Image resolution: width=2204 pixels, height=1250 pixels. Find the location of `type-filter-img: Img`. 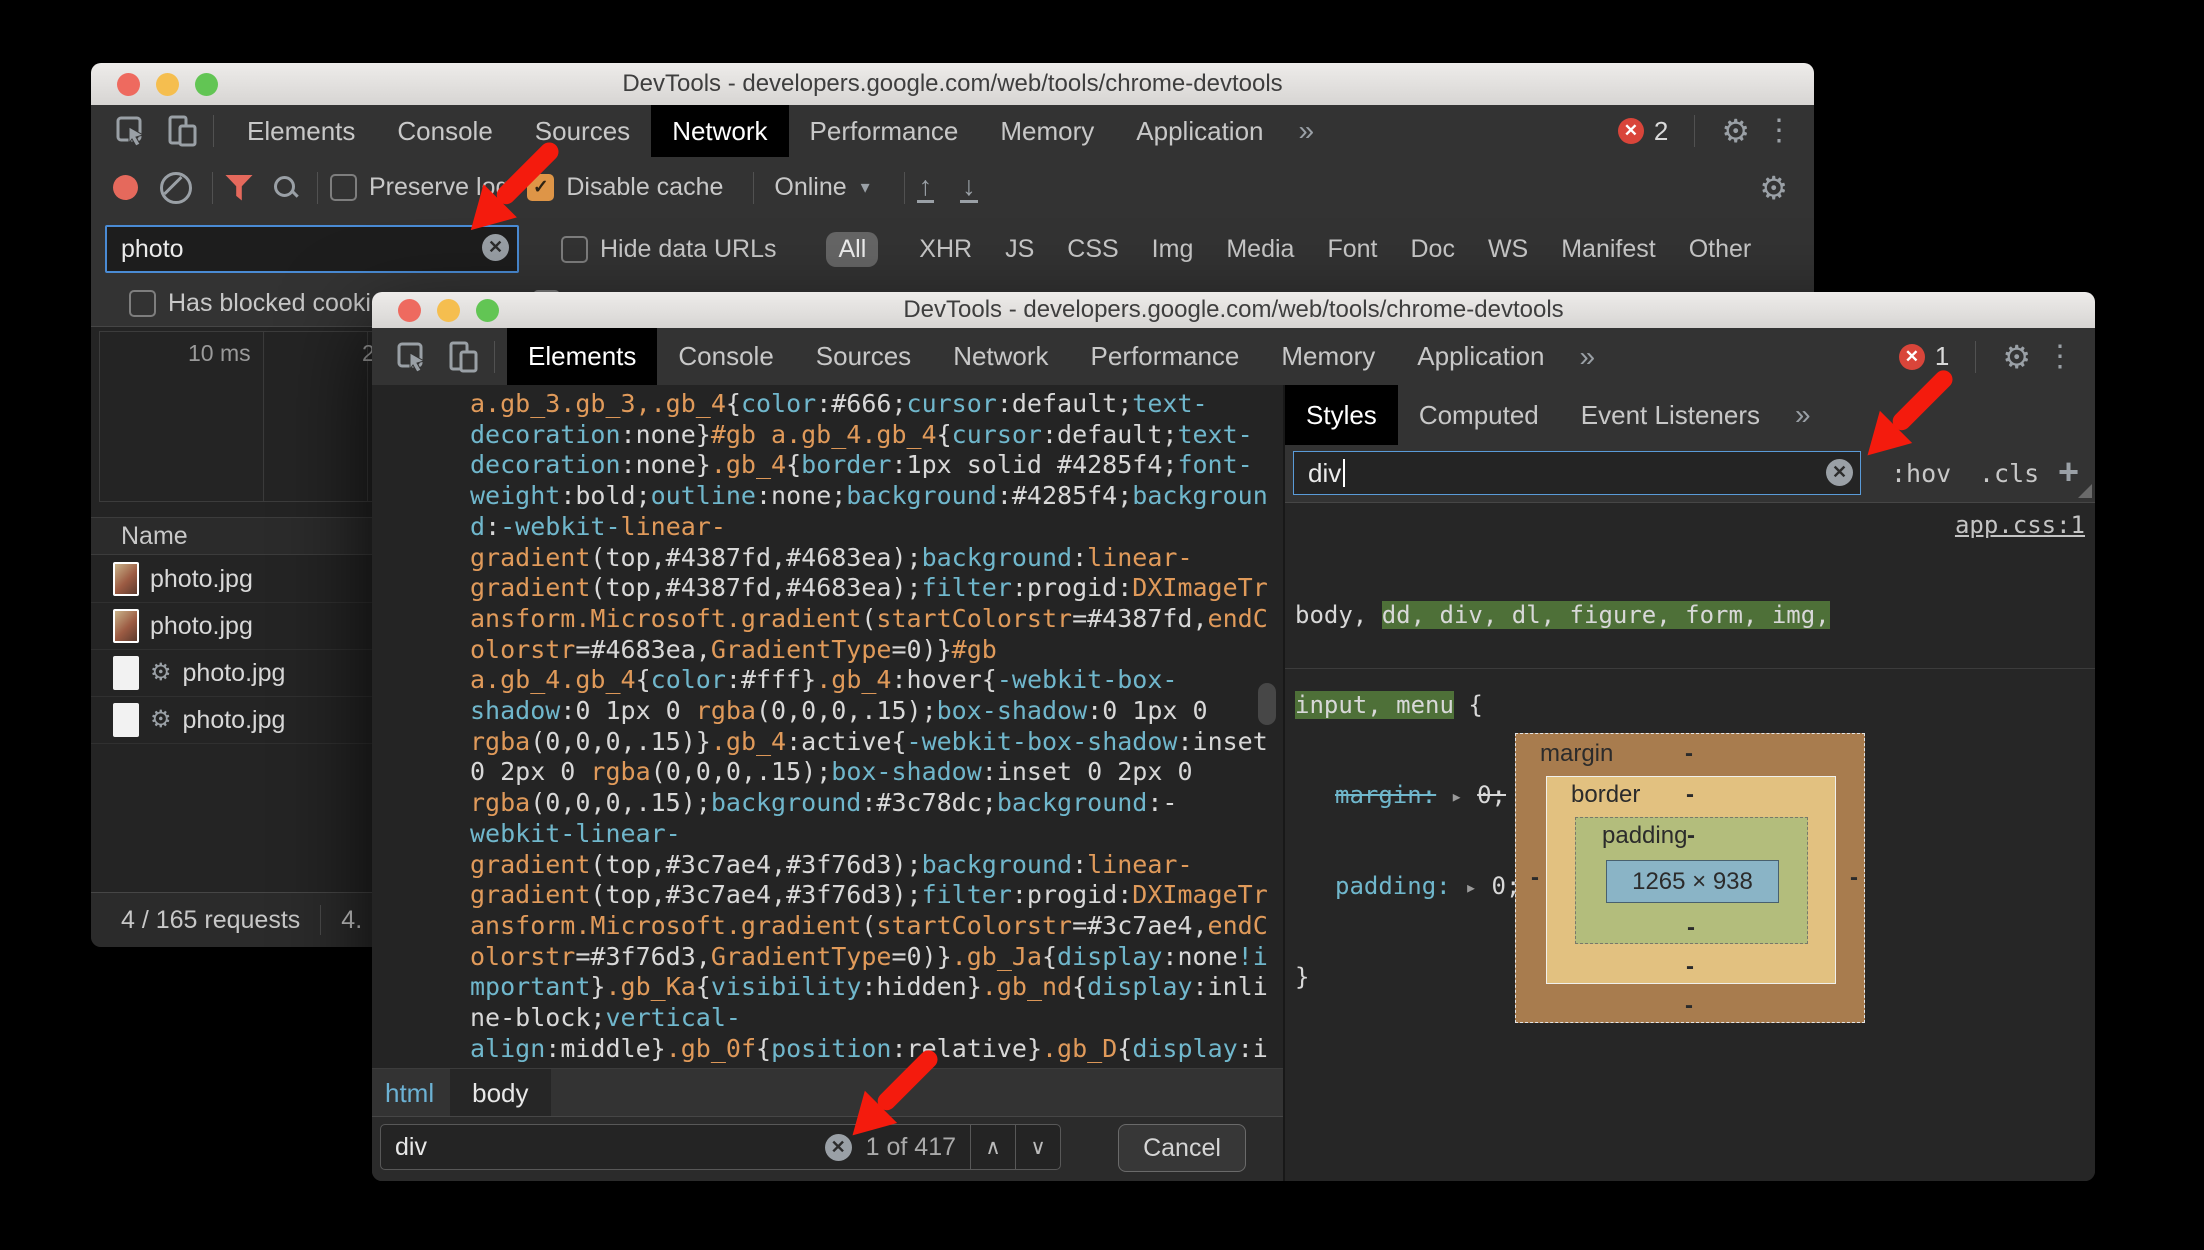

type-filter-img: Img is located at coordinates (1173, 249).